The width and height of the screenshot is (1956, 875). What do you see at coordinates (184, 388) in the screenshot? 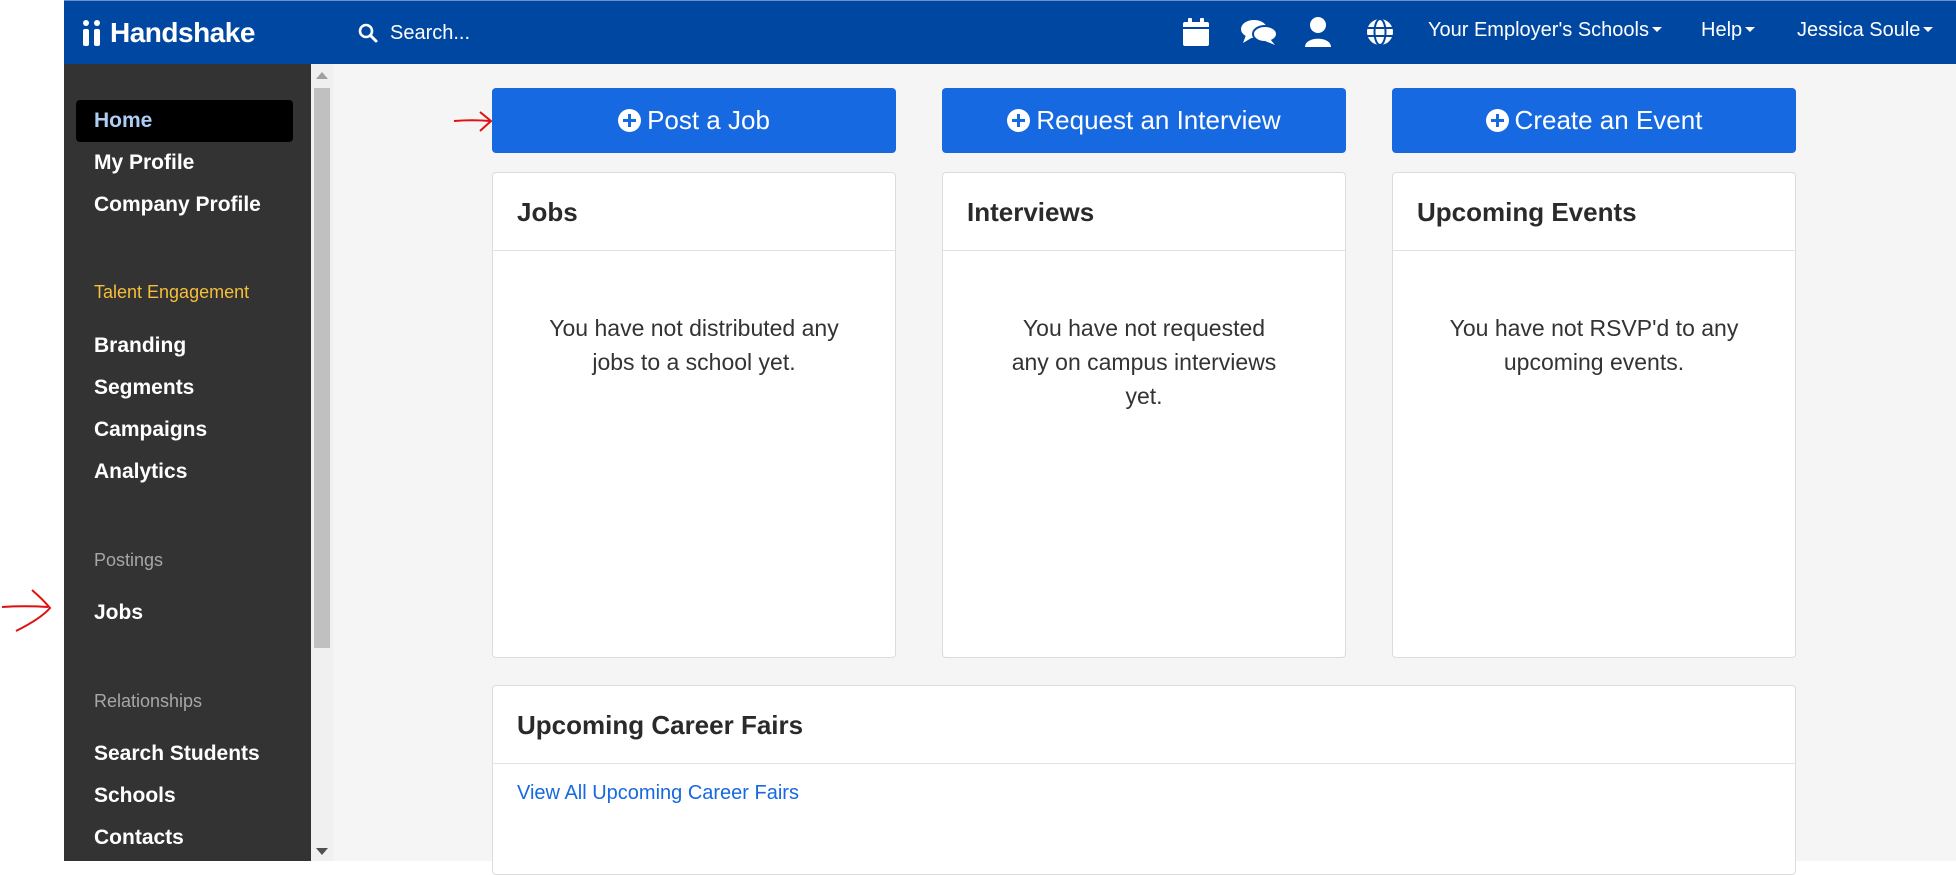
I see `sidebar-item-segments: Segments` at bounding box center [184, 388].